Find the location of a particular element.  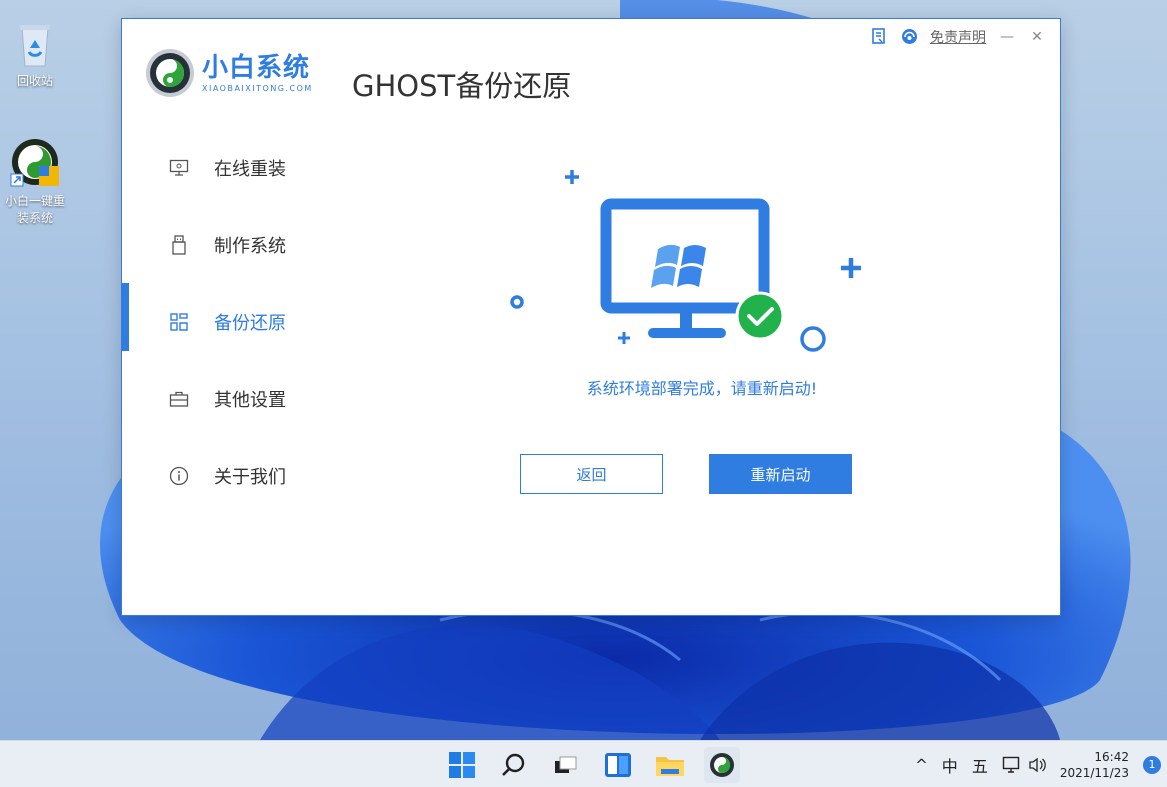

network-volume-group is located at coordinates (1024, 765).